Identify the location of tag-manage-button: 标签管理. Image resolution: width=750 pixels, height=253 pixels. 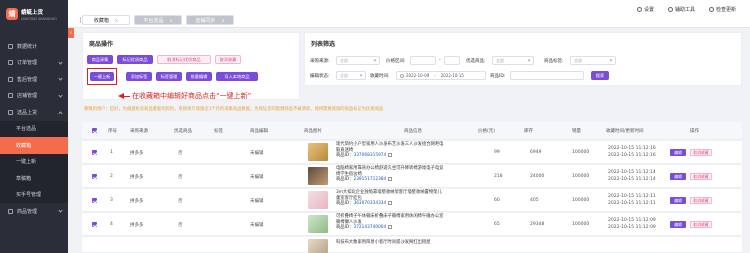
(169, 76).